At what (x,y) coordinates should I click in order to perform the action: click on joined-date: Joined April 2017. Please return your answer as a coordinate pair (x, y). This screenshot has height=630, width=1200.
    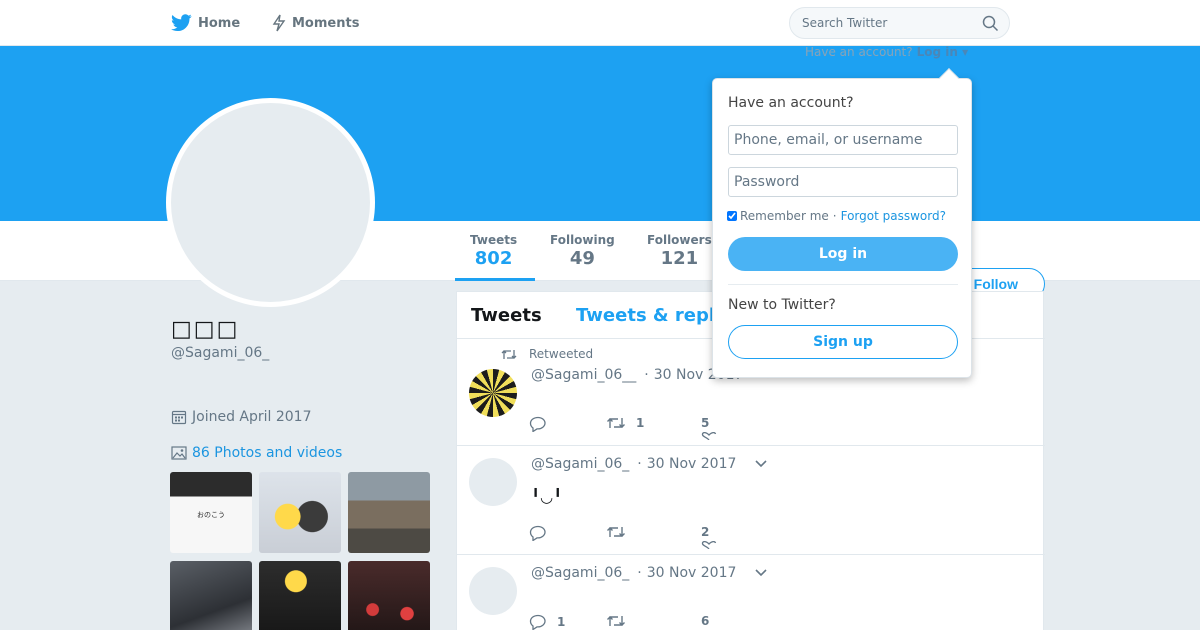
    Looking at the image, I should click on (241, 417).